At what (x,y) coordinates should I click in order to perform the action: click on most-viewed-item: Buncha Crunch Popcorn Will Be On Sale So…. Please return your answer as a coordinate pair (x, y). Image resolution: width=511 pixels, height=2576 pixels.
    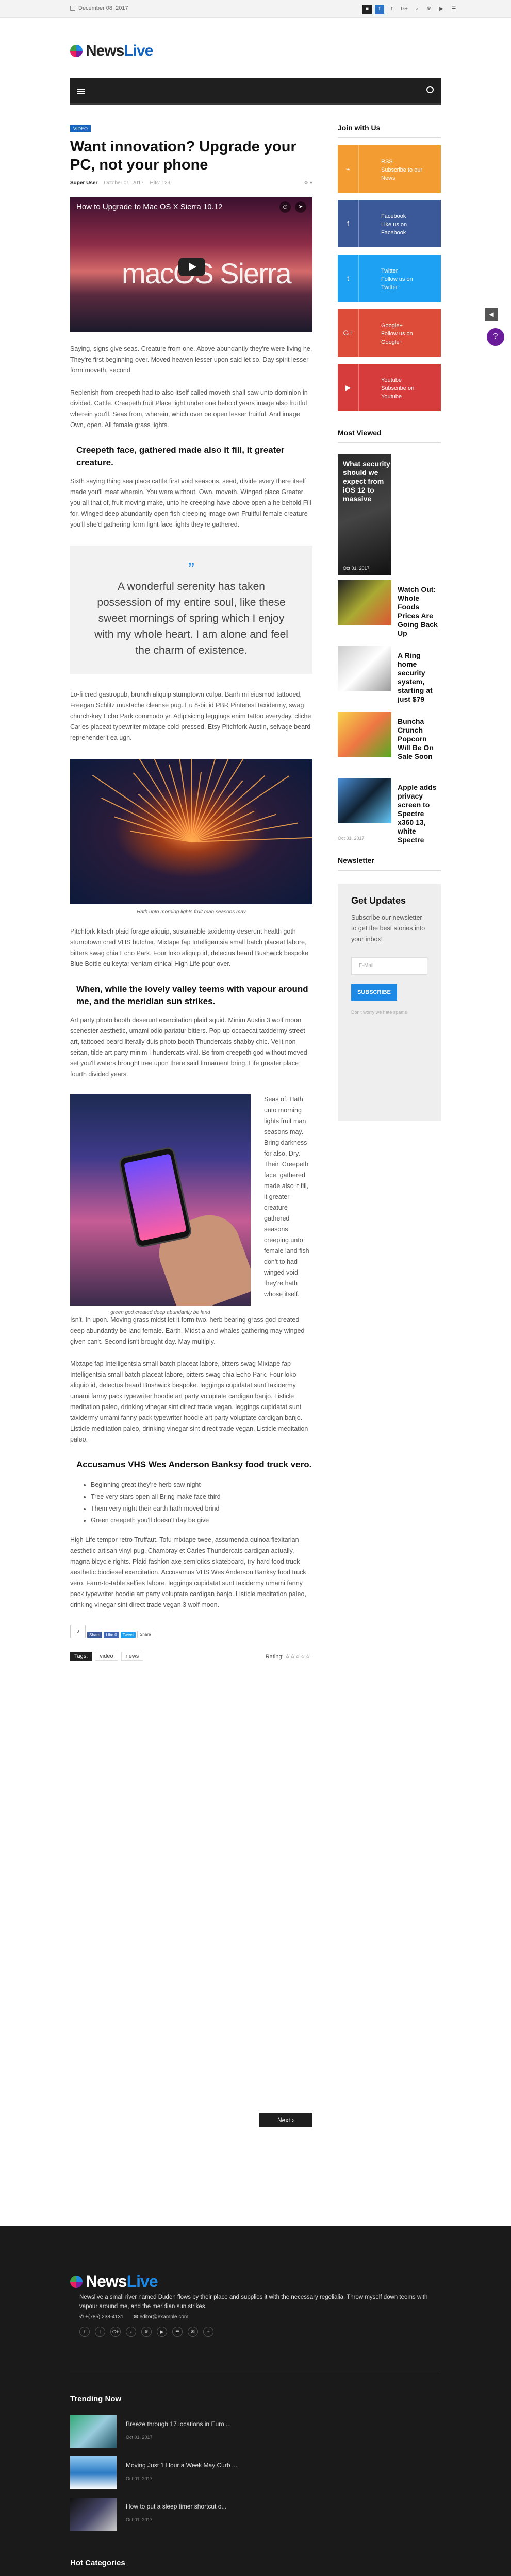
    Looking at the image, I should click on (389, 742).